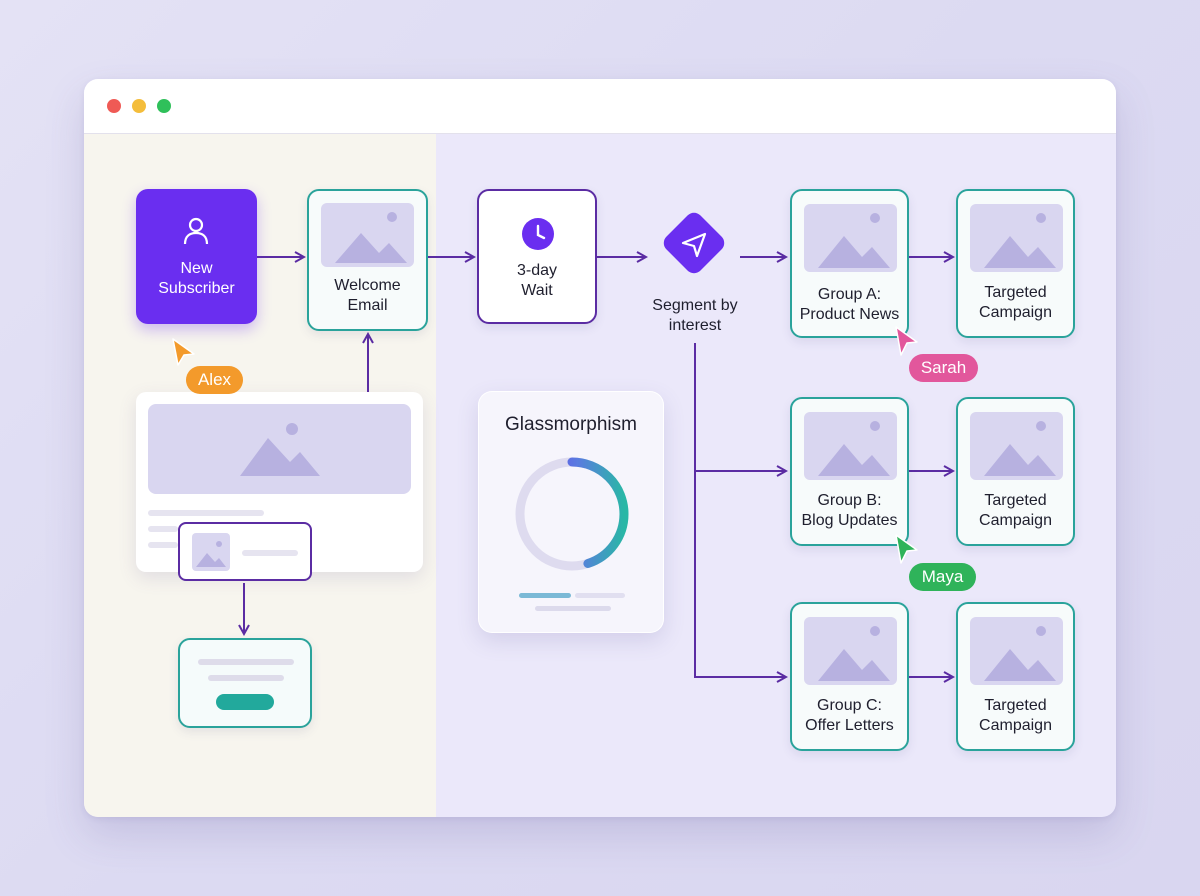 The image size is (1200, 896). Describe the element at coordinates (183, 352) in the screenshot. I see `cursor-alex-icon` at that location.